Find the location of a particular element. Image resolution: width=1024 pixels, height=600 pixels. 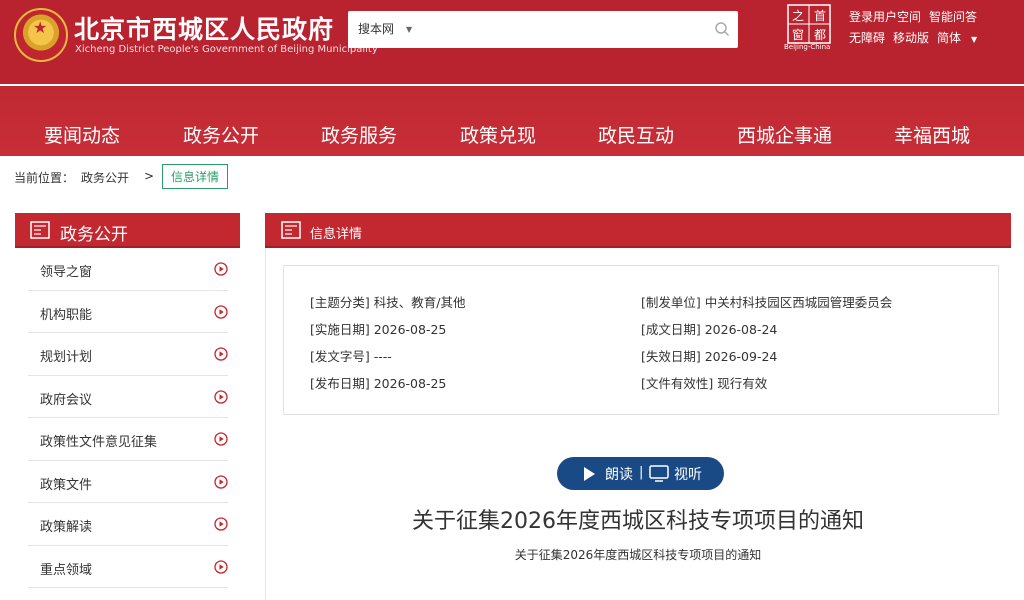

search-scope-label: 搜本网 is located at coordinates (376, 29).